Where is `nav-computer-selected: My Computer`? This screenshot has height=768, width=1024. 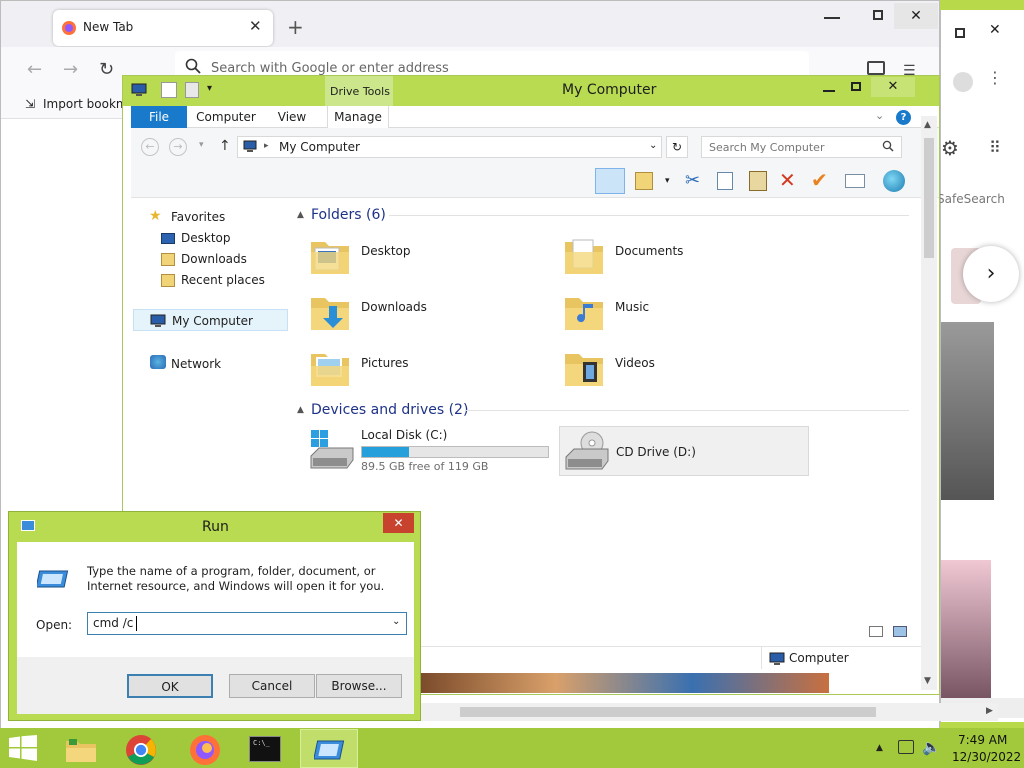 nav-computer-selected: My Computer is located at coordinates (210, 320).